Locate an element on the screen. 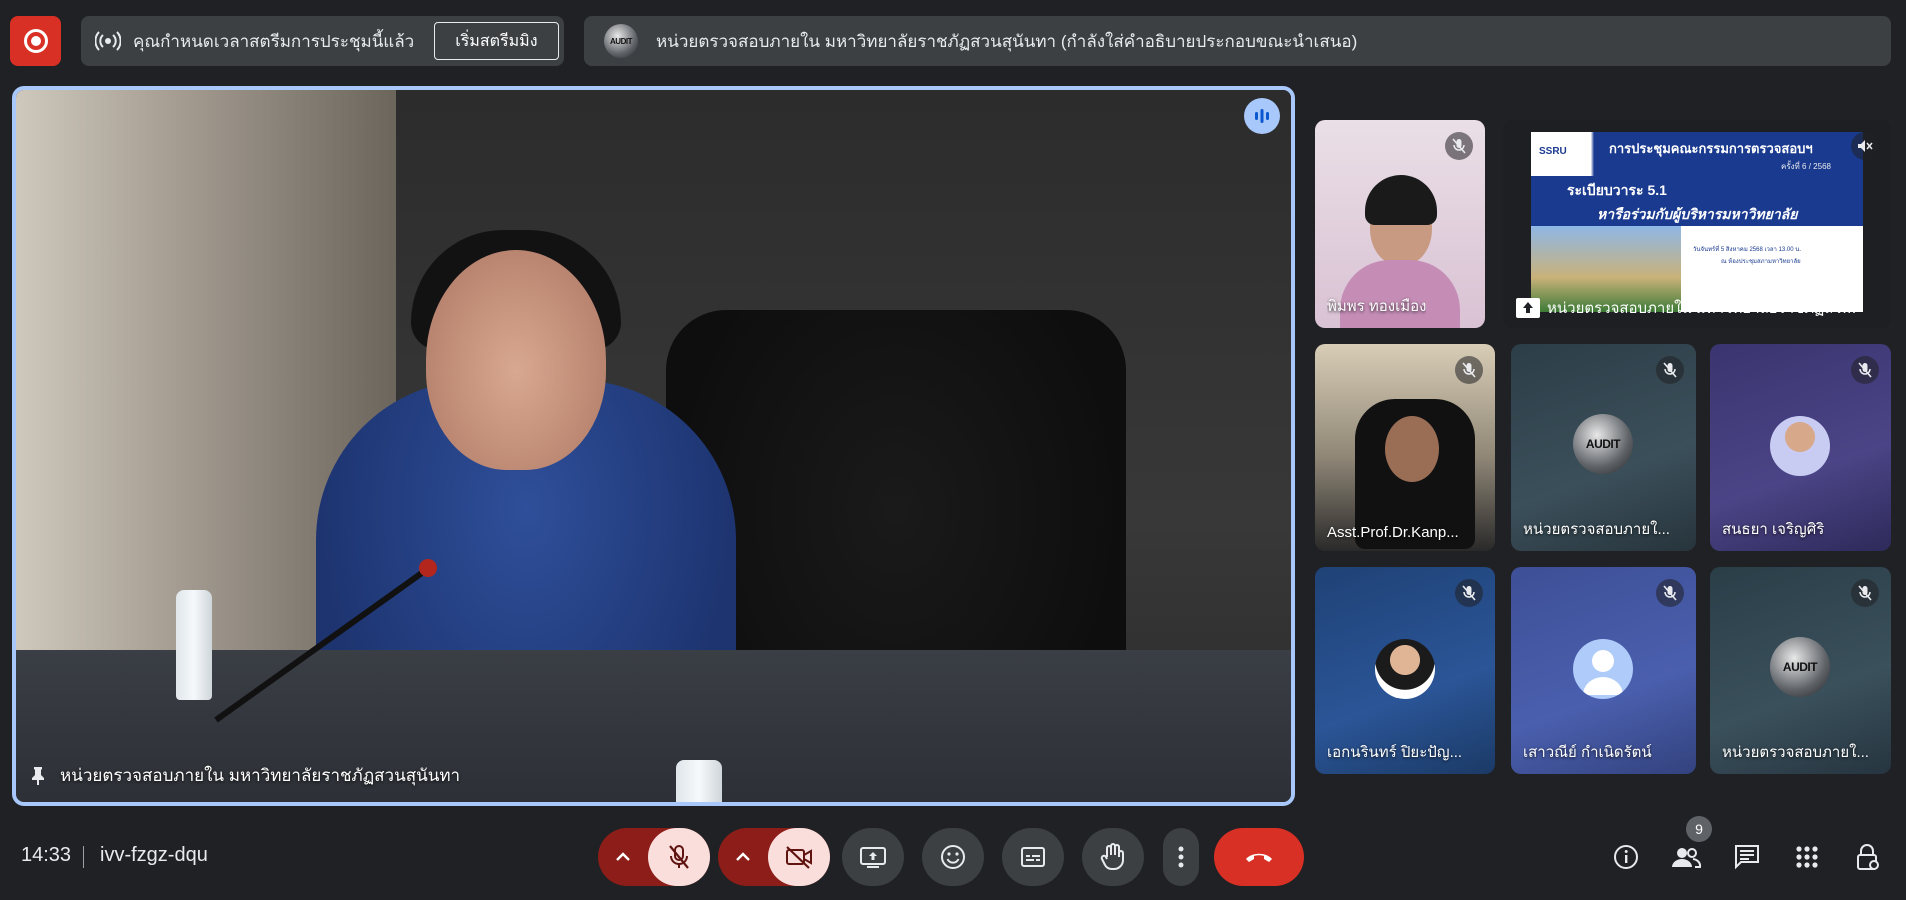 This screenshot has width=1906, height=900. people-button is located at coordinates (1686, 857).